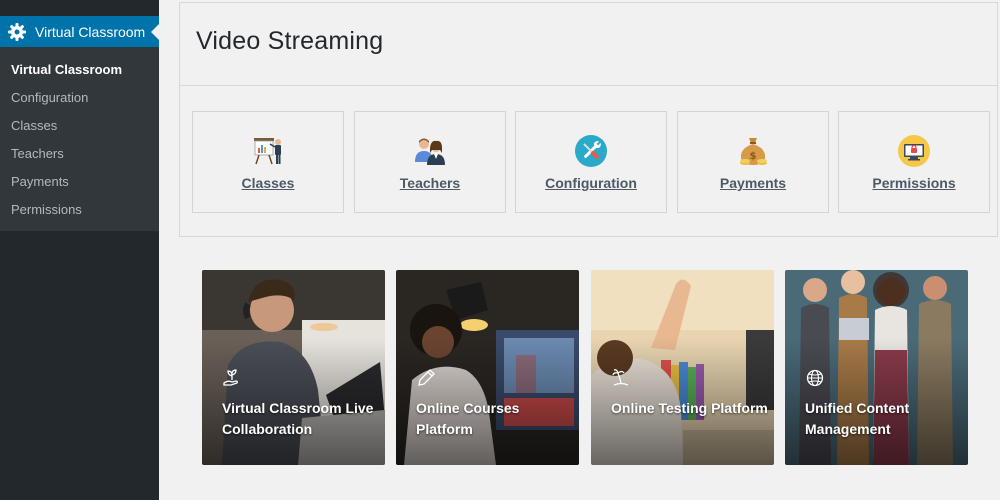 The height and width of the screenshot is (500, 1000). What do you see at coordinates (17, 31) in the screenshot?
I see `gear-icon` at bounding box center [17, 31].